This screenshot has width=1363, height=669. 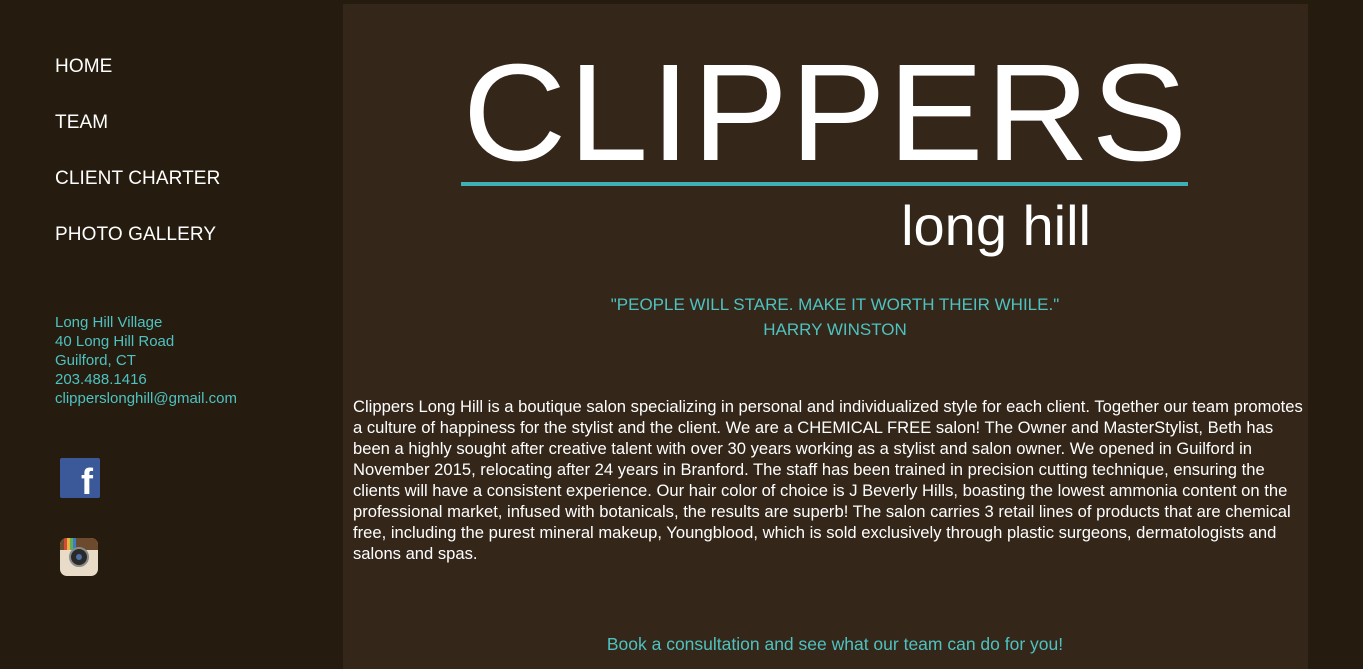 What do you see at coordinates (137, 123) in the screenshot?
I see `nav-team: TEAM` at bounding box center [137, 123].